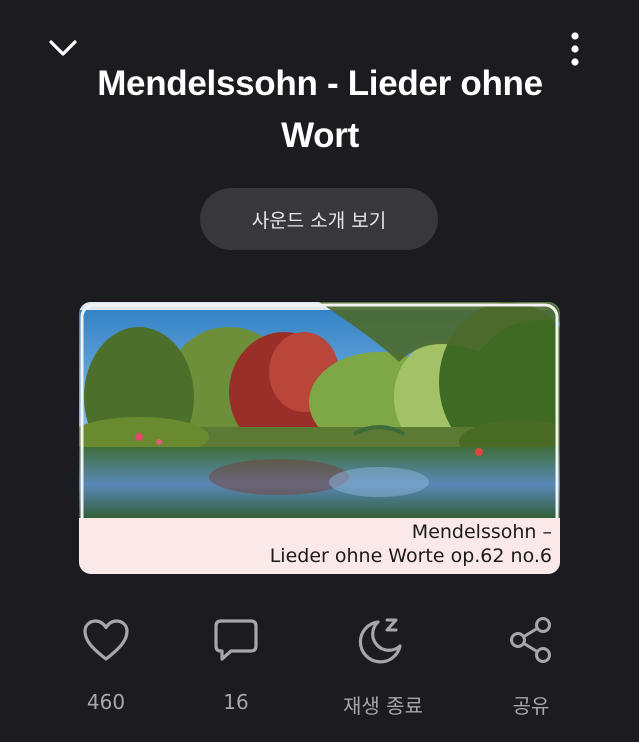 Image resolution: width=639 pixels, height=742 pixels. Describe the element at coordinates (106, 666) in the screenshot. I see `like-button: 460` at that location.